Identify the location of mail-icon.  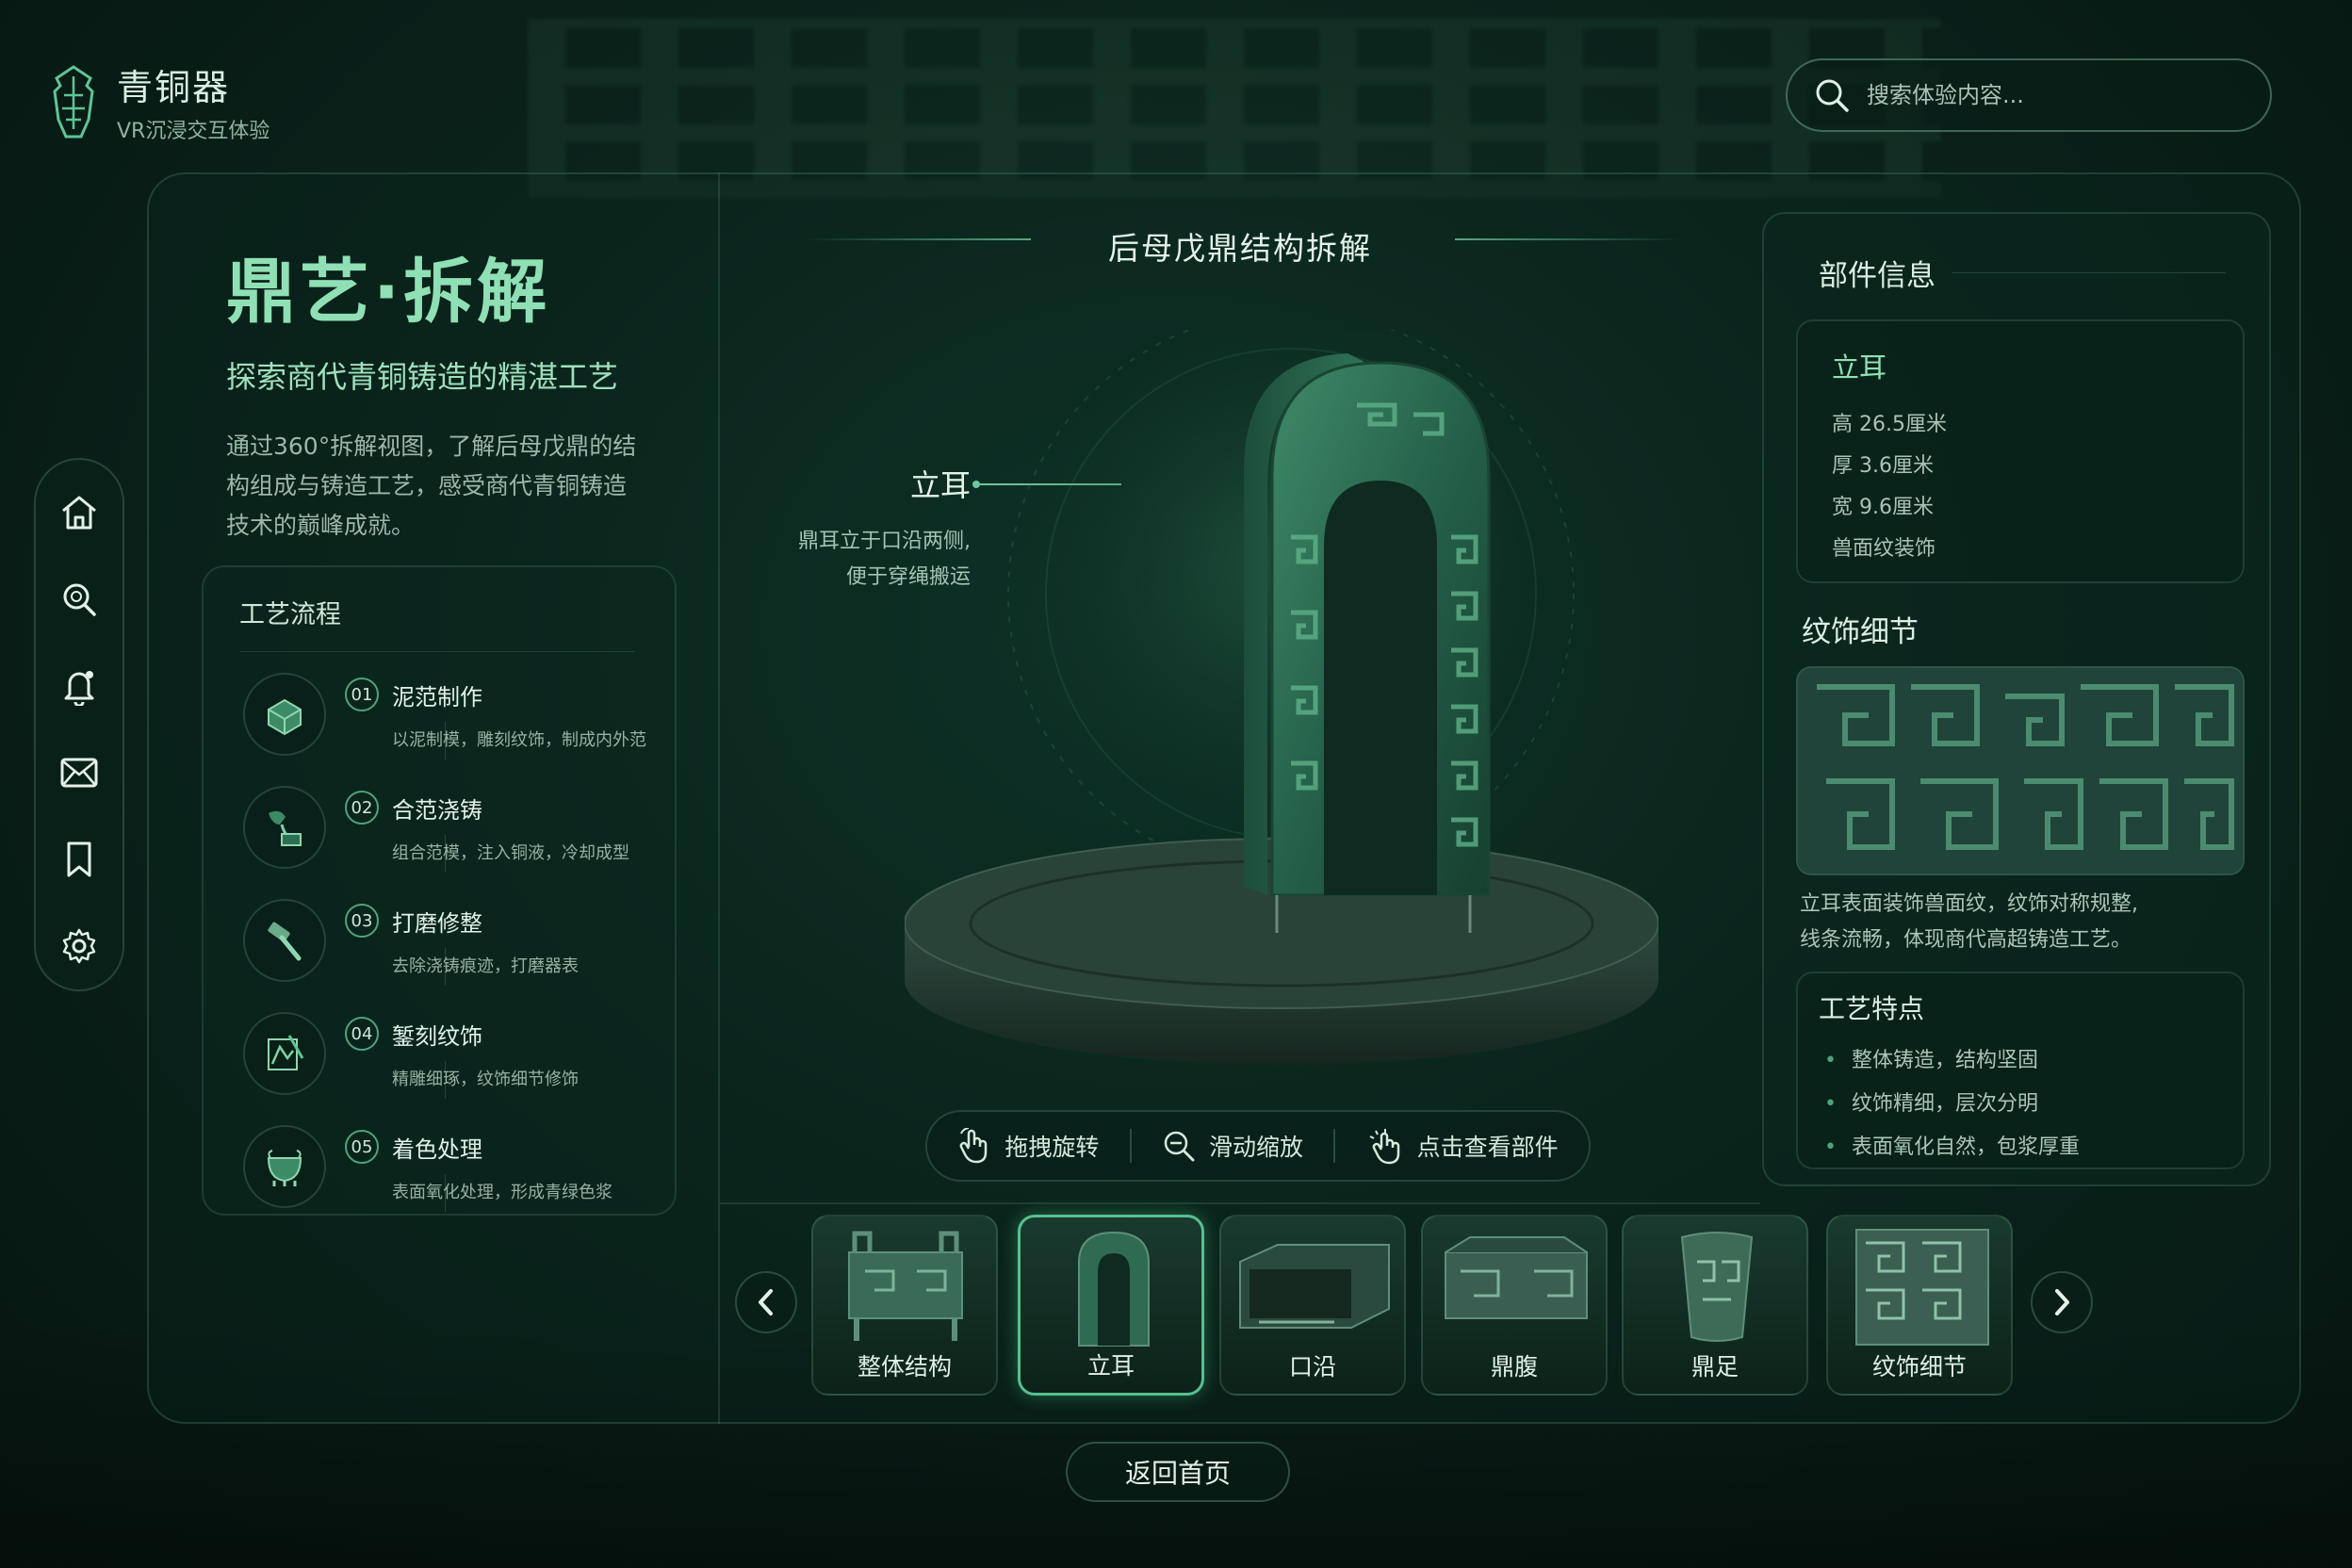
(79, 773).